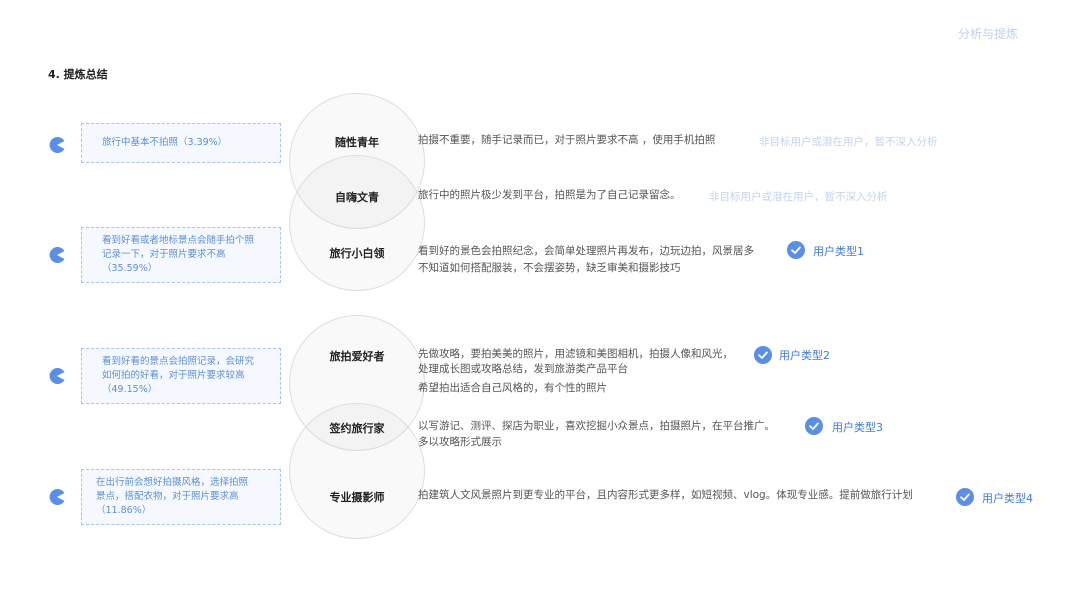  I want to click on callout-line: 景点，搭配衣物，对于照片要求高, so click(167, 496).